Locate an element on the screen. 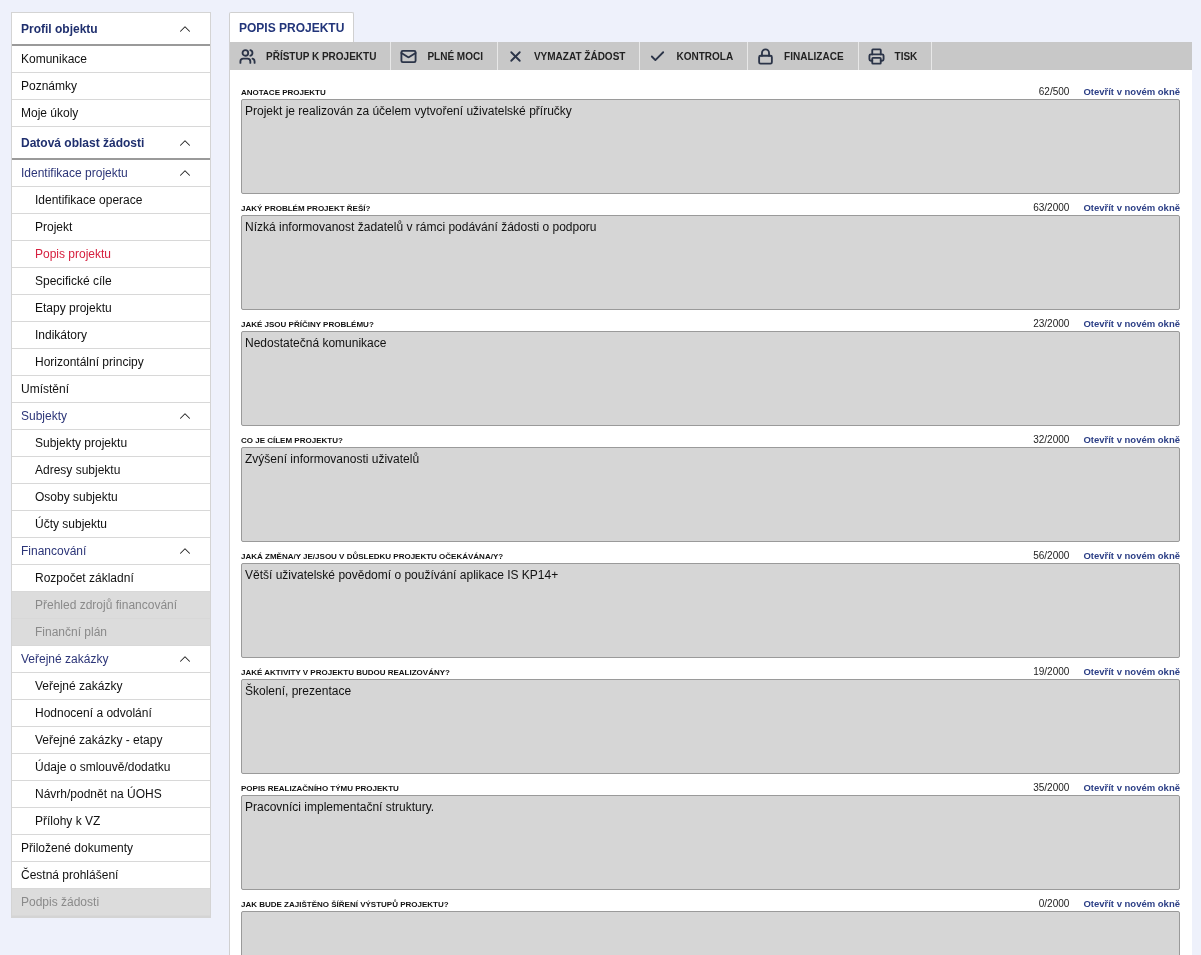  field-label: ANOTACE PROJEKTU is located at coordinates (284, 92).